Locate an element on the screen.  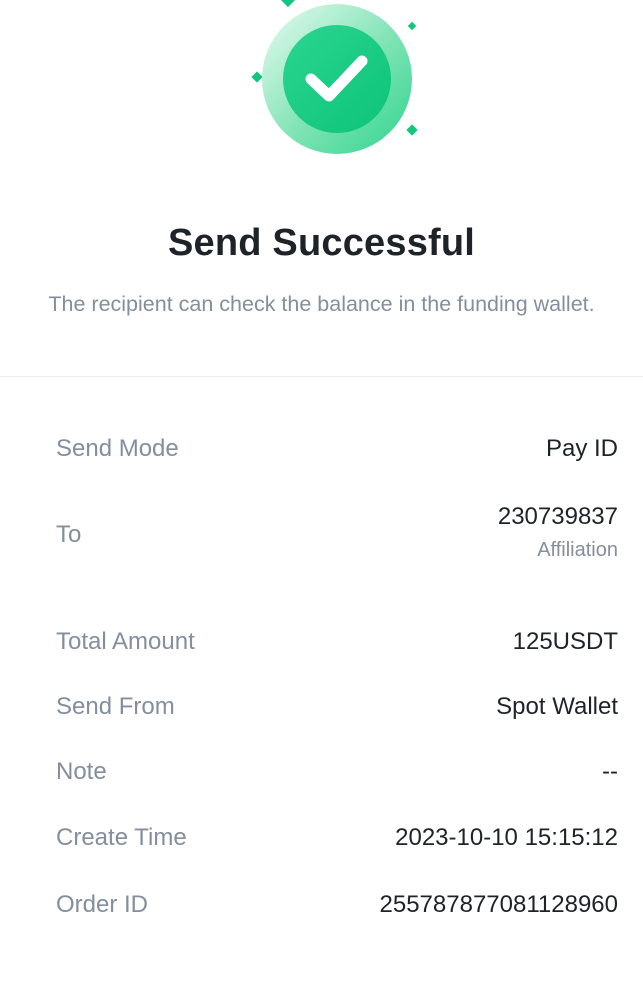
create-time-label: Create Time is located at coordinates (121, 837).